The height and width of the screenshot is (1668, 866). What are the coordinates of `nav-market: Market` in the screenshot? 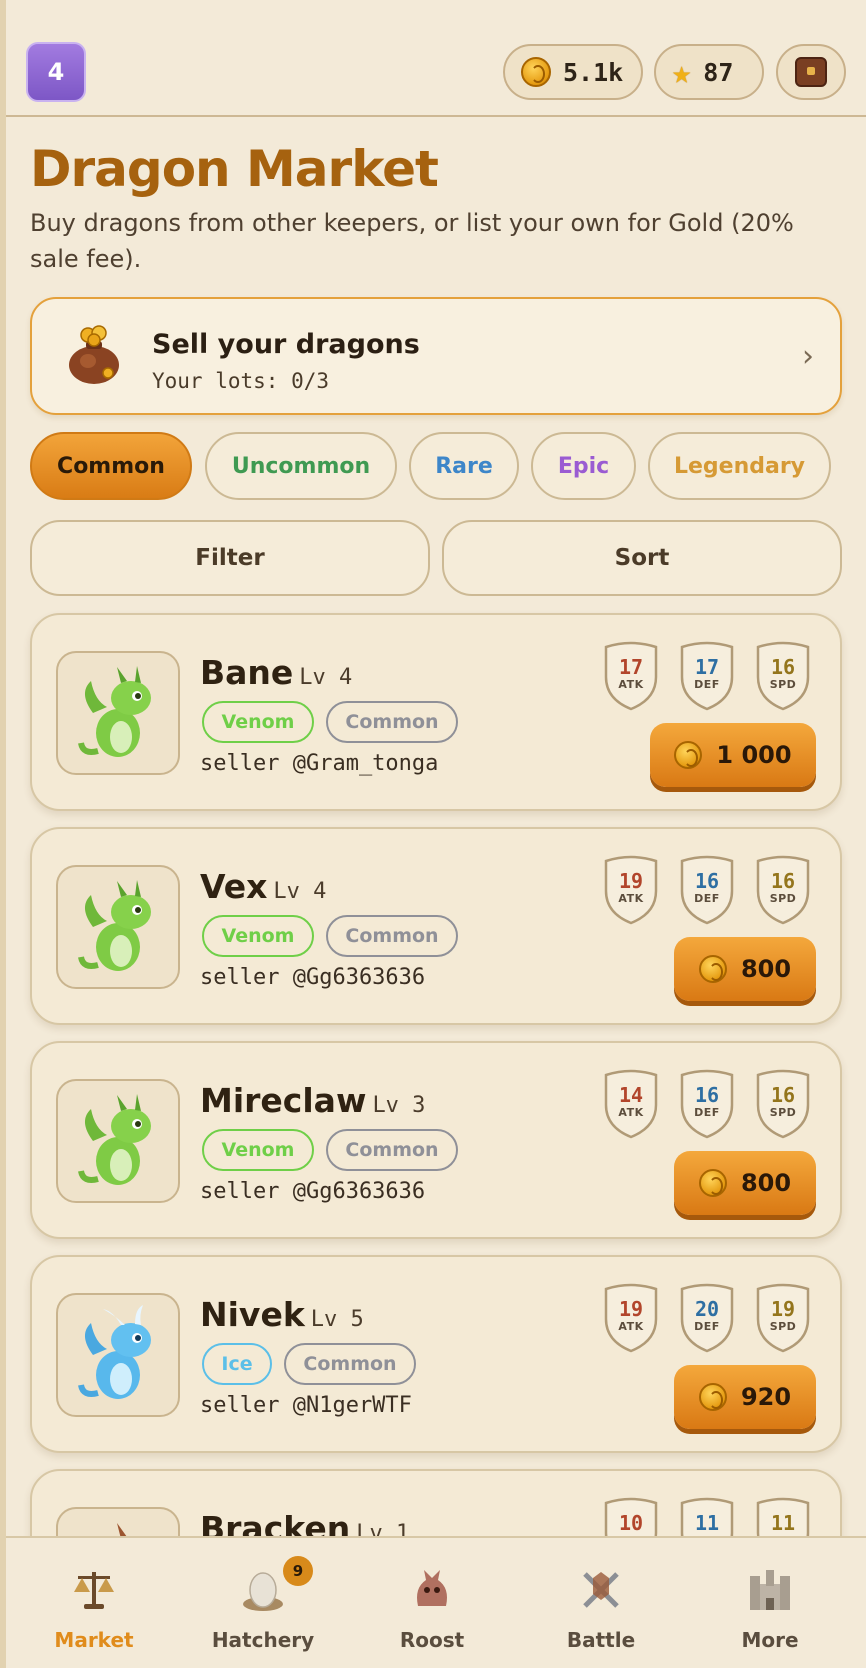 It's located at (94, 1603).